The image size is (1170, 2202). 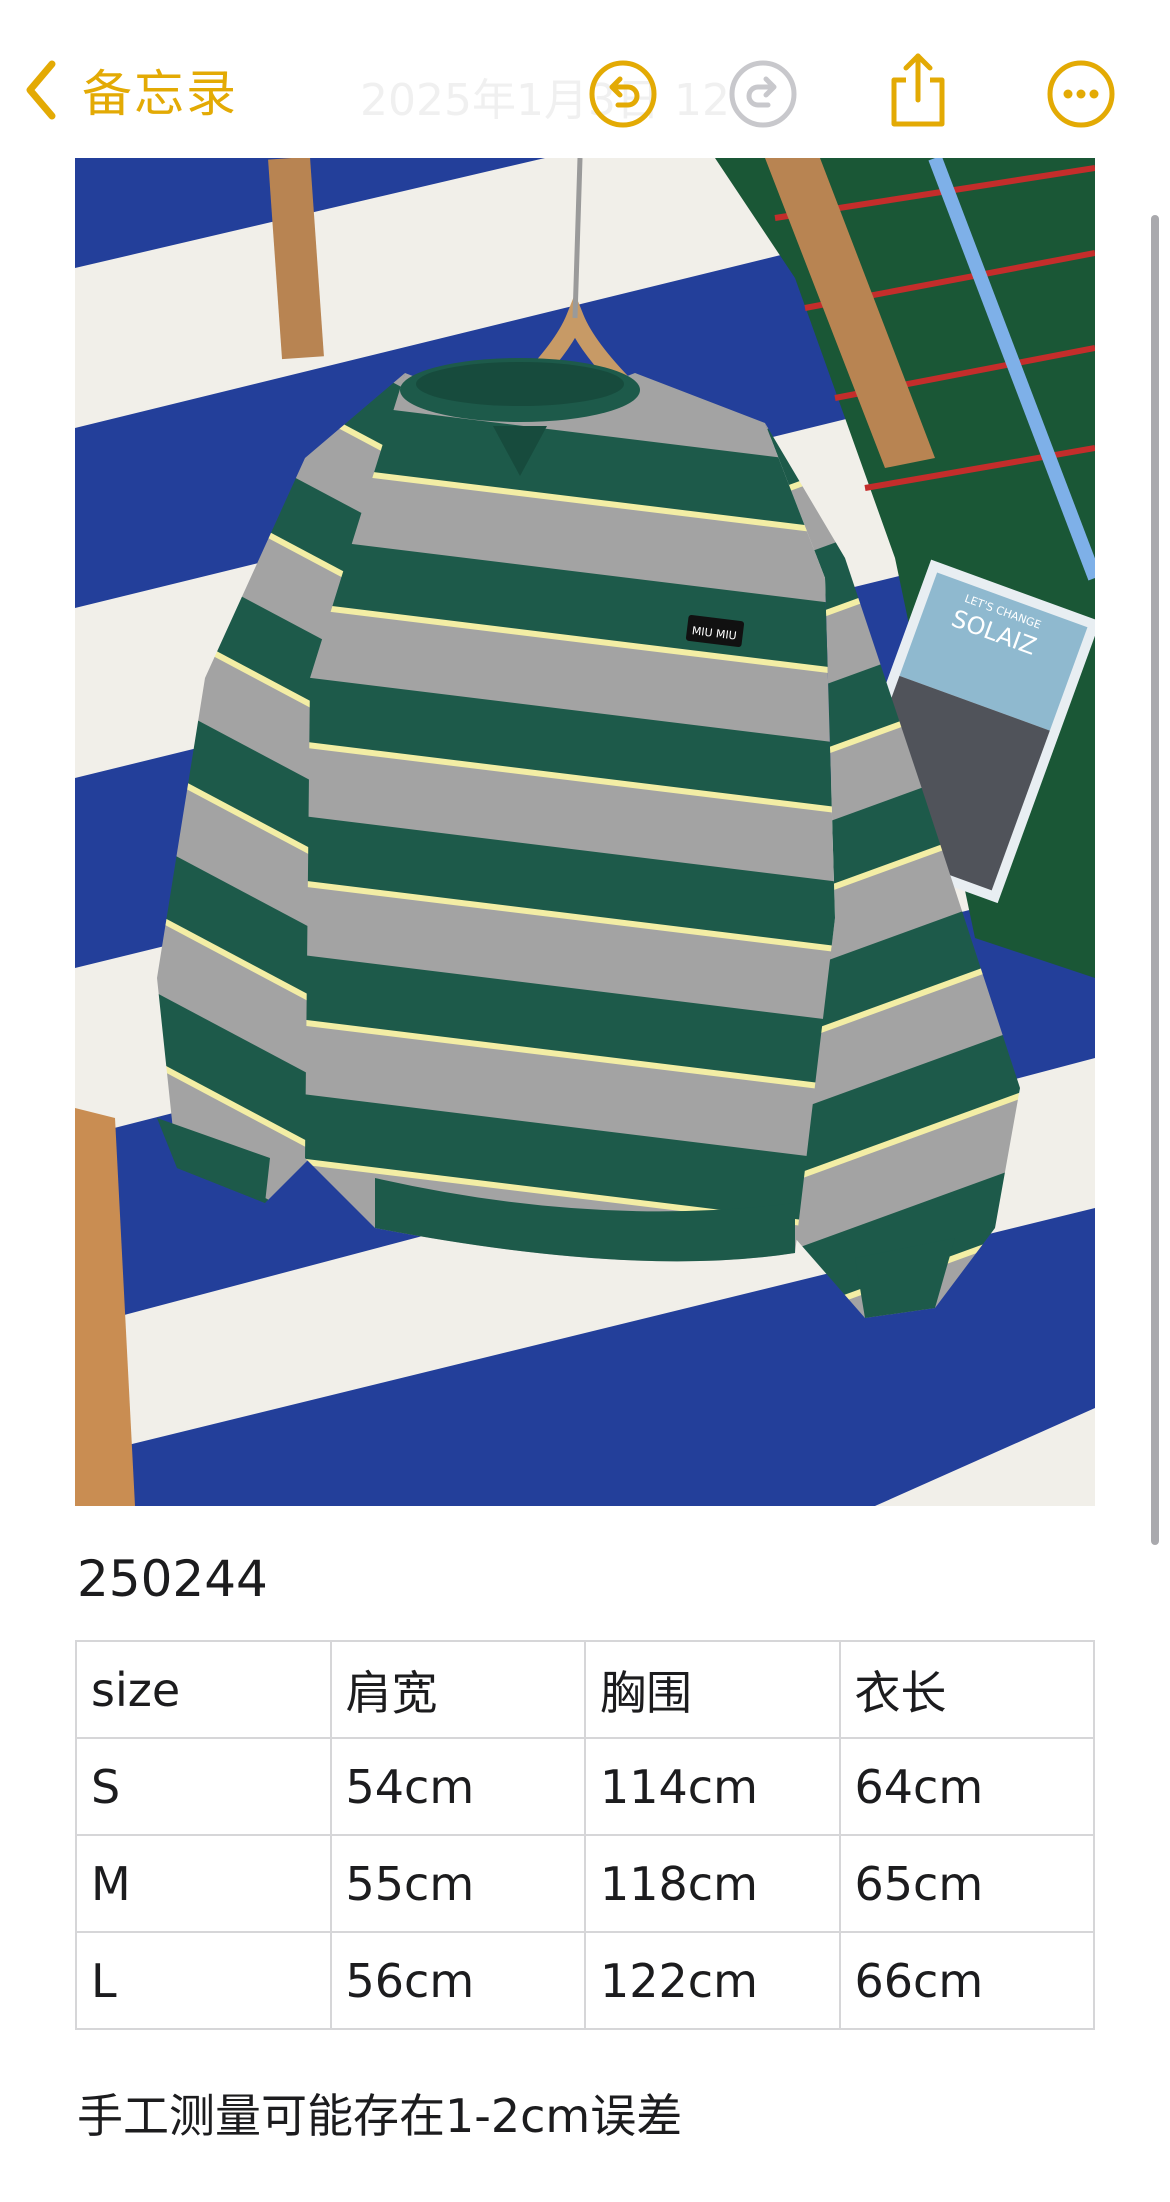 What do you see at coordinates (545, 100) in the screenshot?
I see `note-date: 2025年1月3日 12` at bounding box center [545, 100].